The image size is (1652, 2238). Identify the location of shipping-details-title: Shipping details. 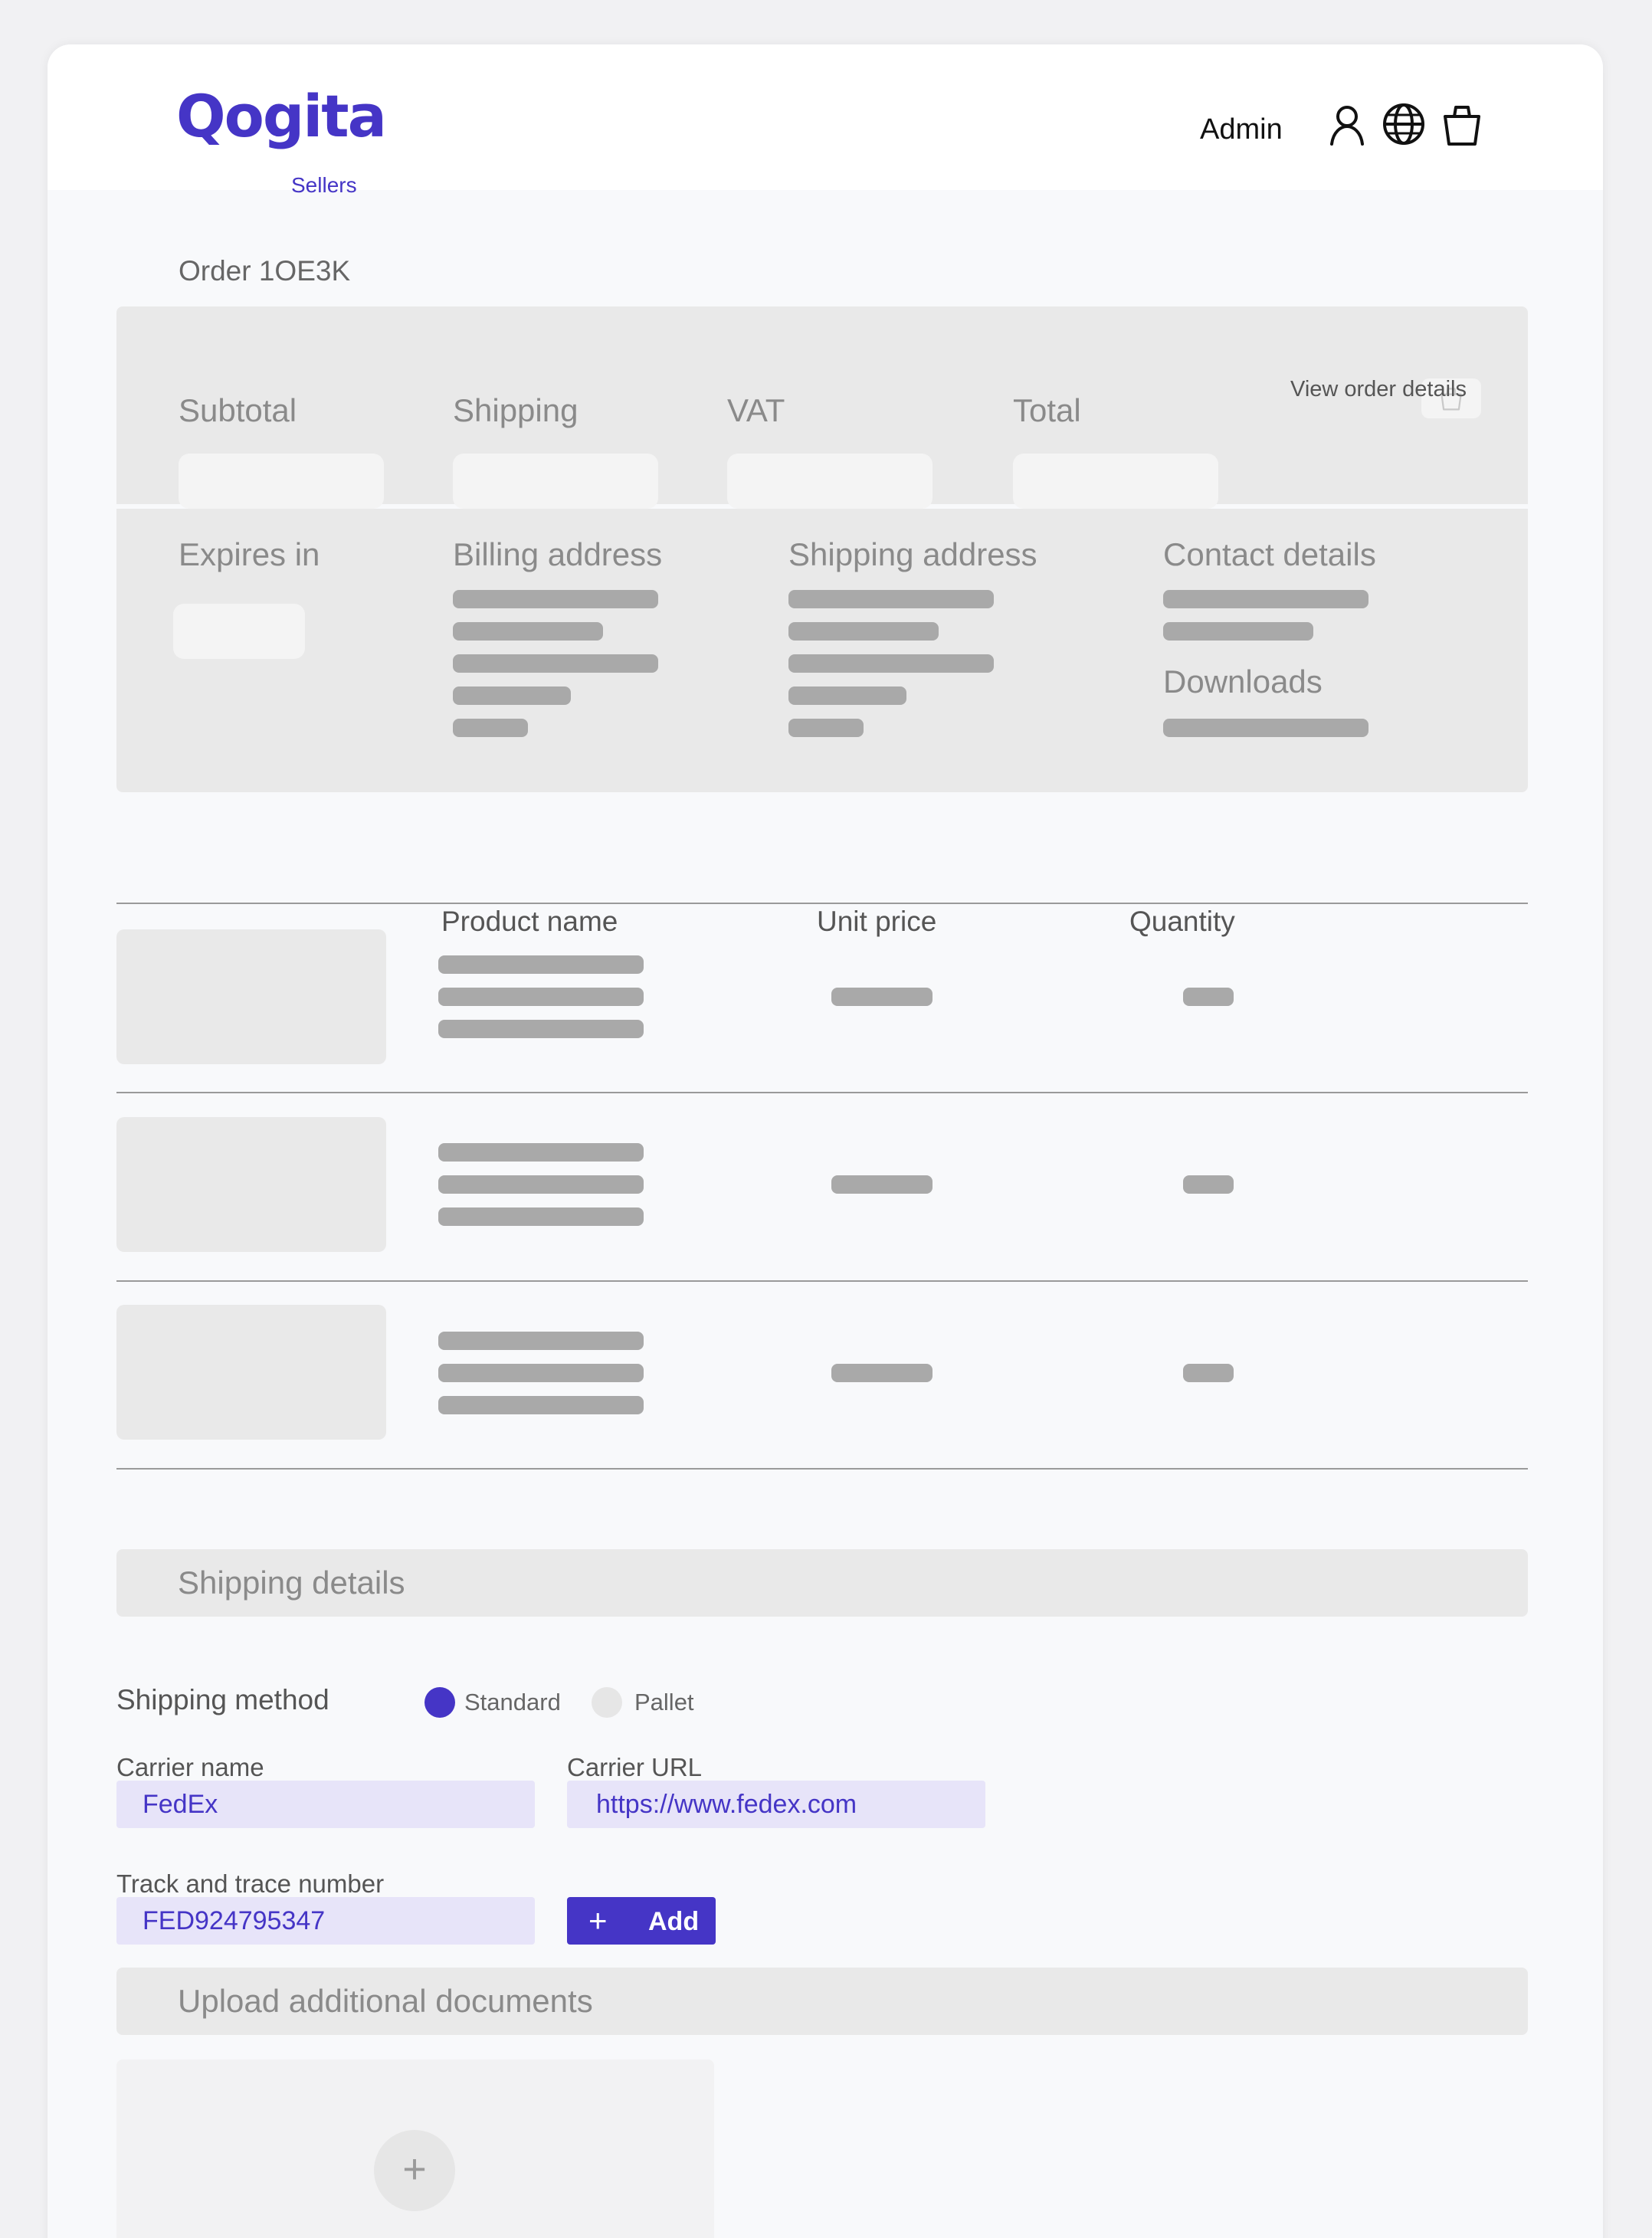
(292, 1583).